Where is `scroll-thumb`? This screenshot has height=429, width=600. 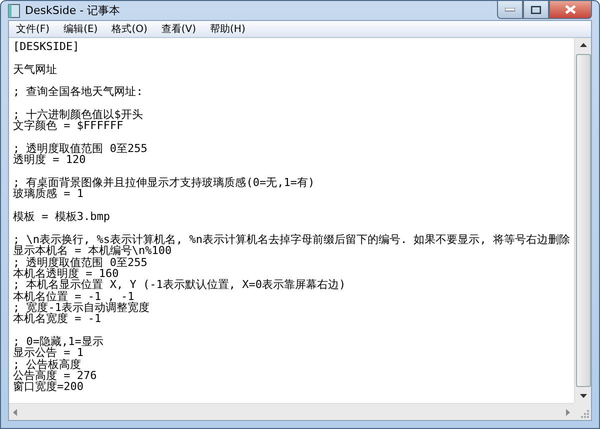 scroll-thumb is located at coordinates (583, 220).